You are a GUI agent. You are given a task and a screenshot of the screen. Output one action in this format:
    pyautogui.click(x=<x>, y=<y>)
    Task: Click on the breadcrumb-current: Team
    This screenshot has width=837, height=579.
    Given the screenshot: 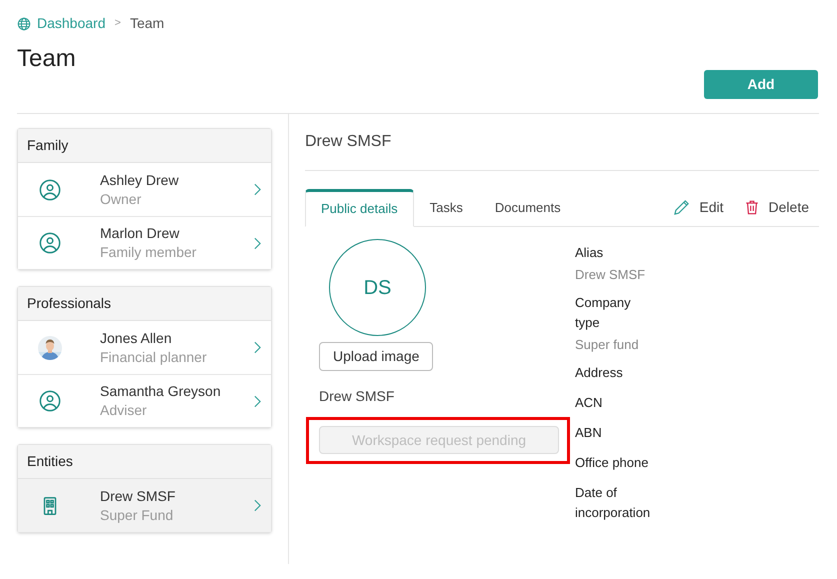 What is the action you would take?
    pyautogui.click(x=147, y=23)
    